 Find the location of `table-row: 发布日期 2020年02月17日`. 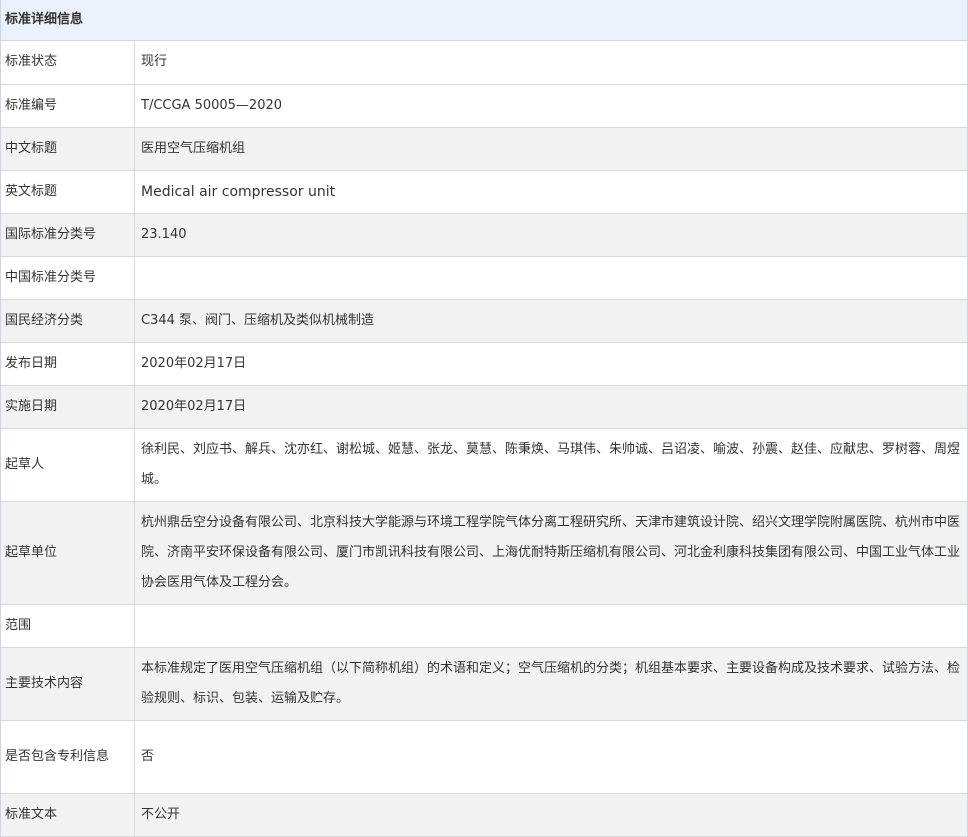

table-row: 发布日期 2020年02月17日 is located at coordinates (484, 364).